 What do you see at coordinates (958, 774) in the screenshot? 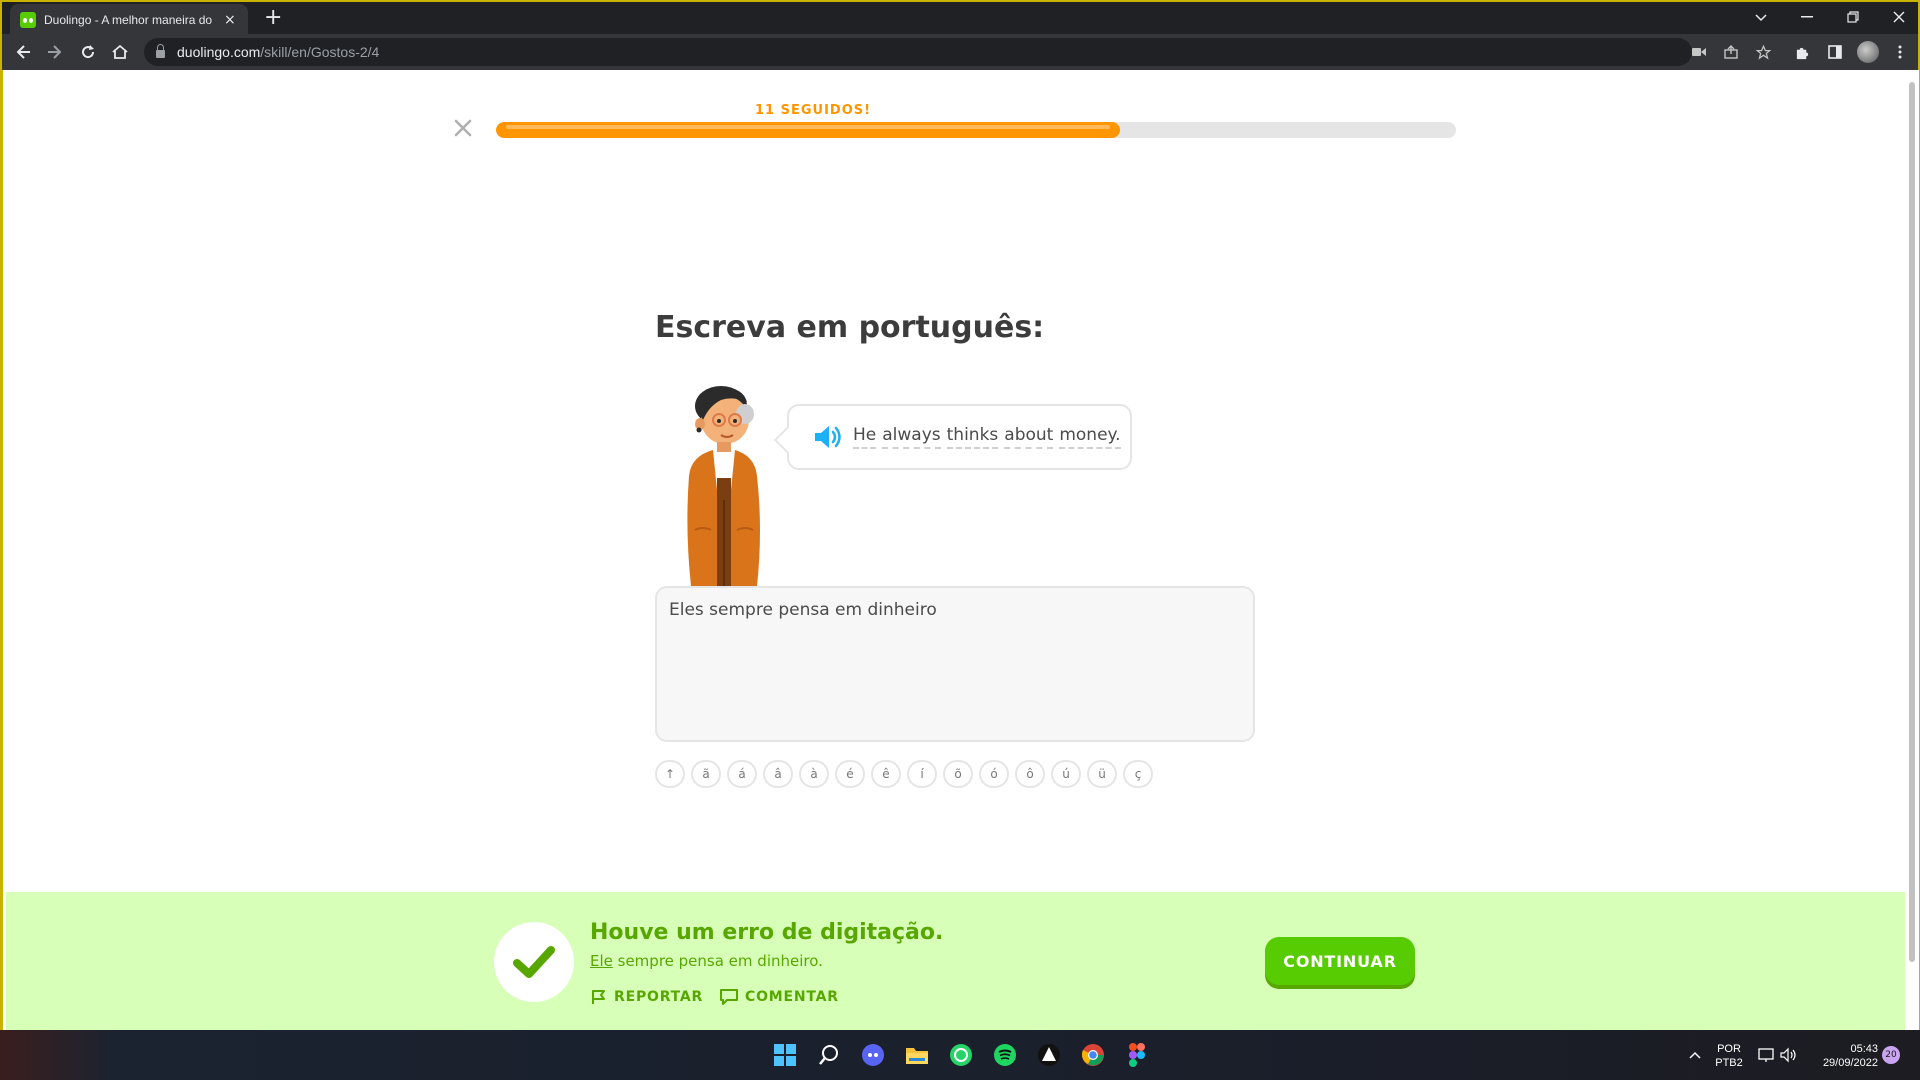
I see `accent-key: õ` at bounding box center [958, 774].